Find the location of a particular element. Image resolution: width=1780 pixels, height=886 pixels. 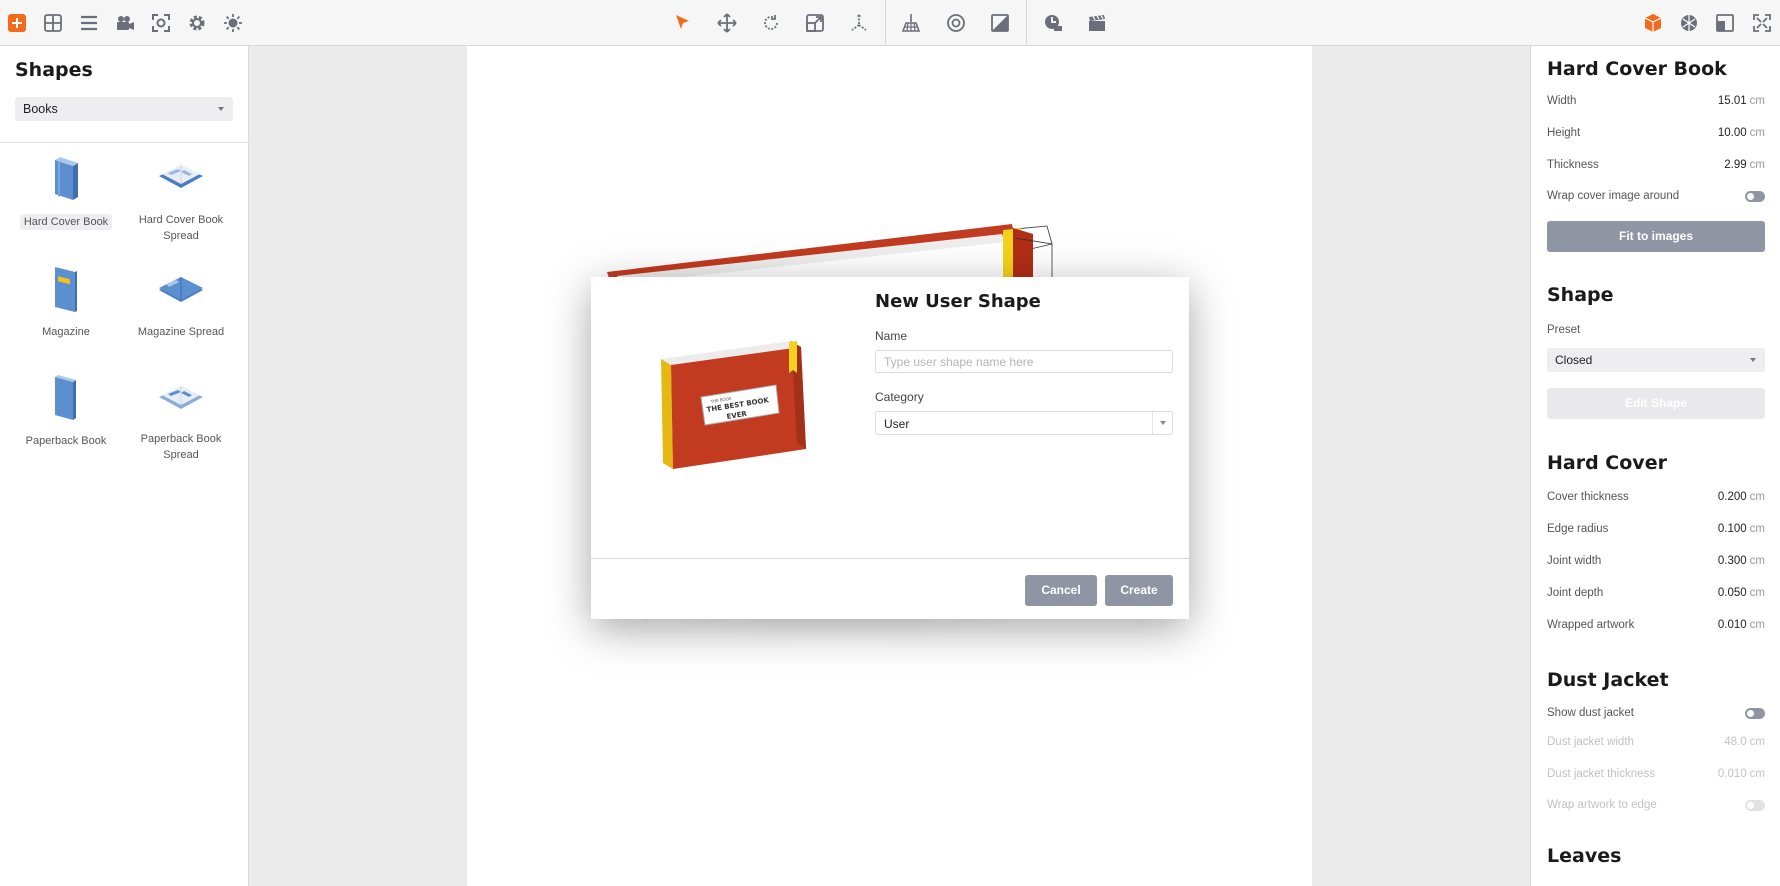

add-icon is located at coordinates (17, 23).